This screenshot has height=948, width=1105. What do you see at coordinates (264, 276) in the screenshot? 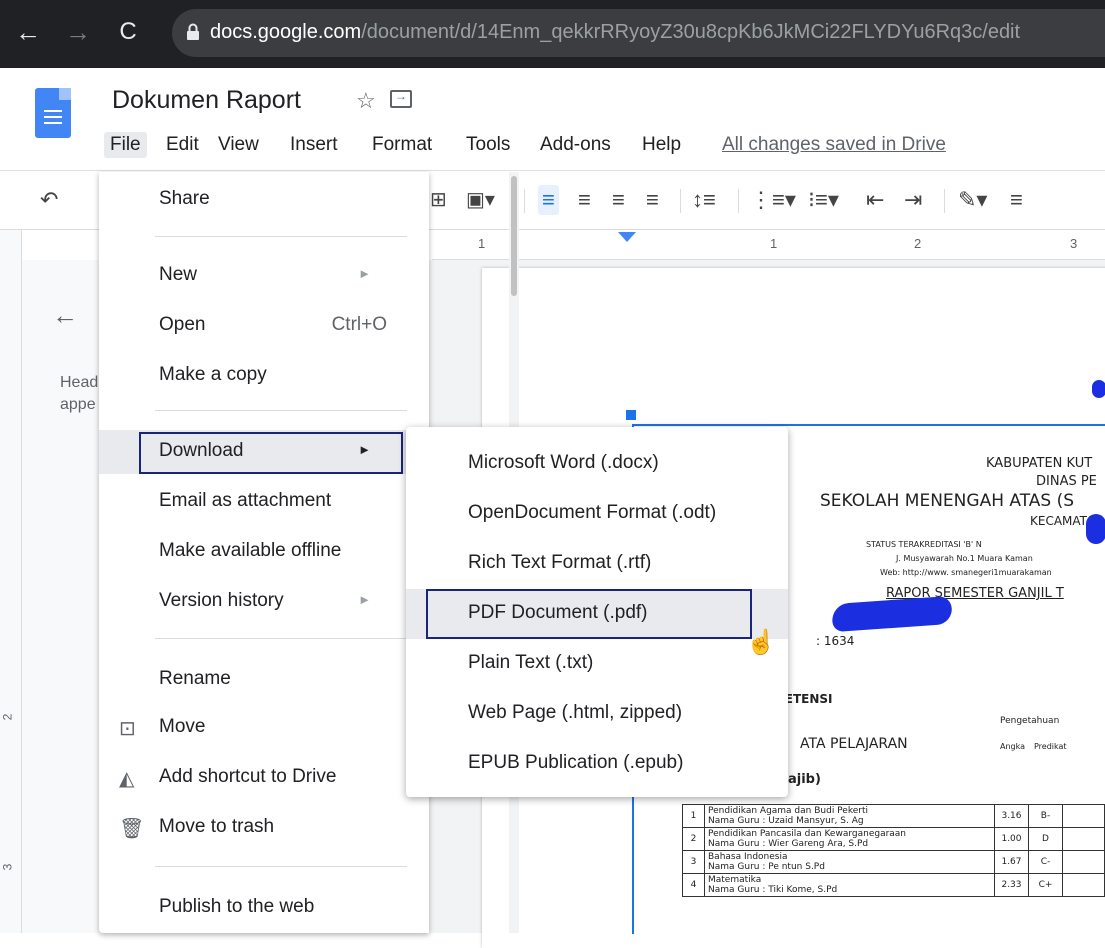
I see `menu-item-new: New ►` at bounding box center [264, 276].